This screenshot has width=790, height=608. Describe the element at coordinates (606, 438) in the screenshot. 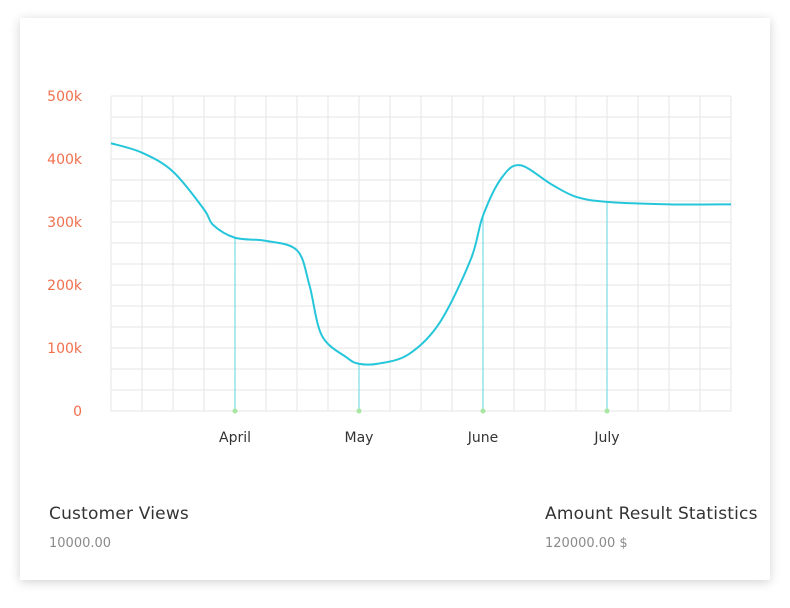

I see `x-tick-label: July` at that location.